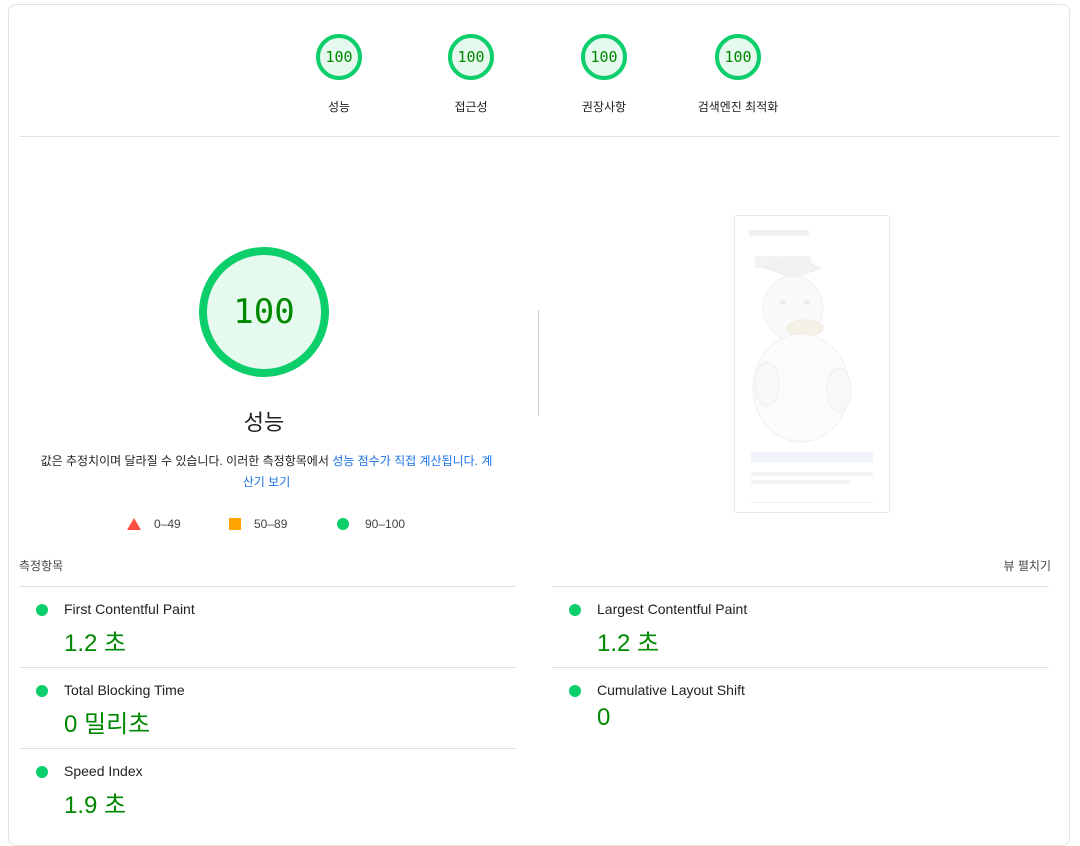 The height and width of the screenshot is (846, 1080). Describe the element at coordinates (235, 524) in the screenshot. I see `square-icon` at that location.